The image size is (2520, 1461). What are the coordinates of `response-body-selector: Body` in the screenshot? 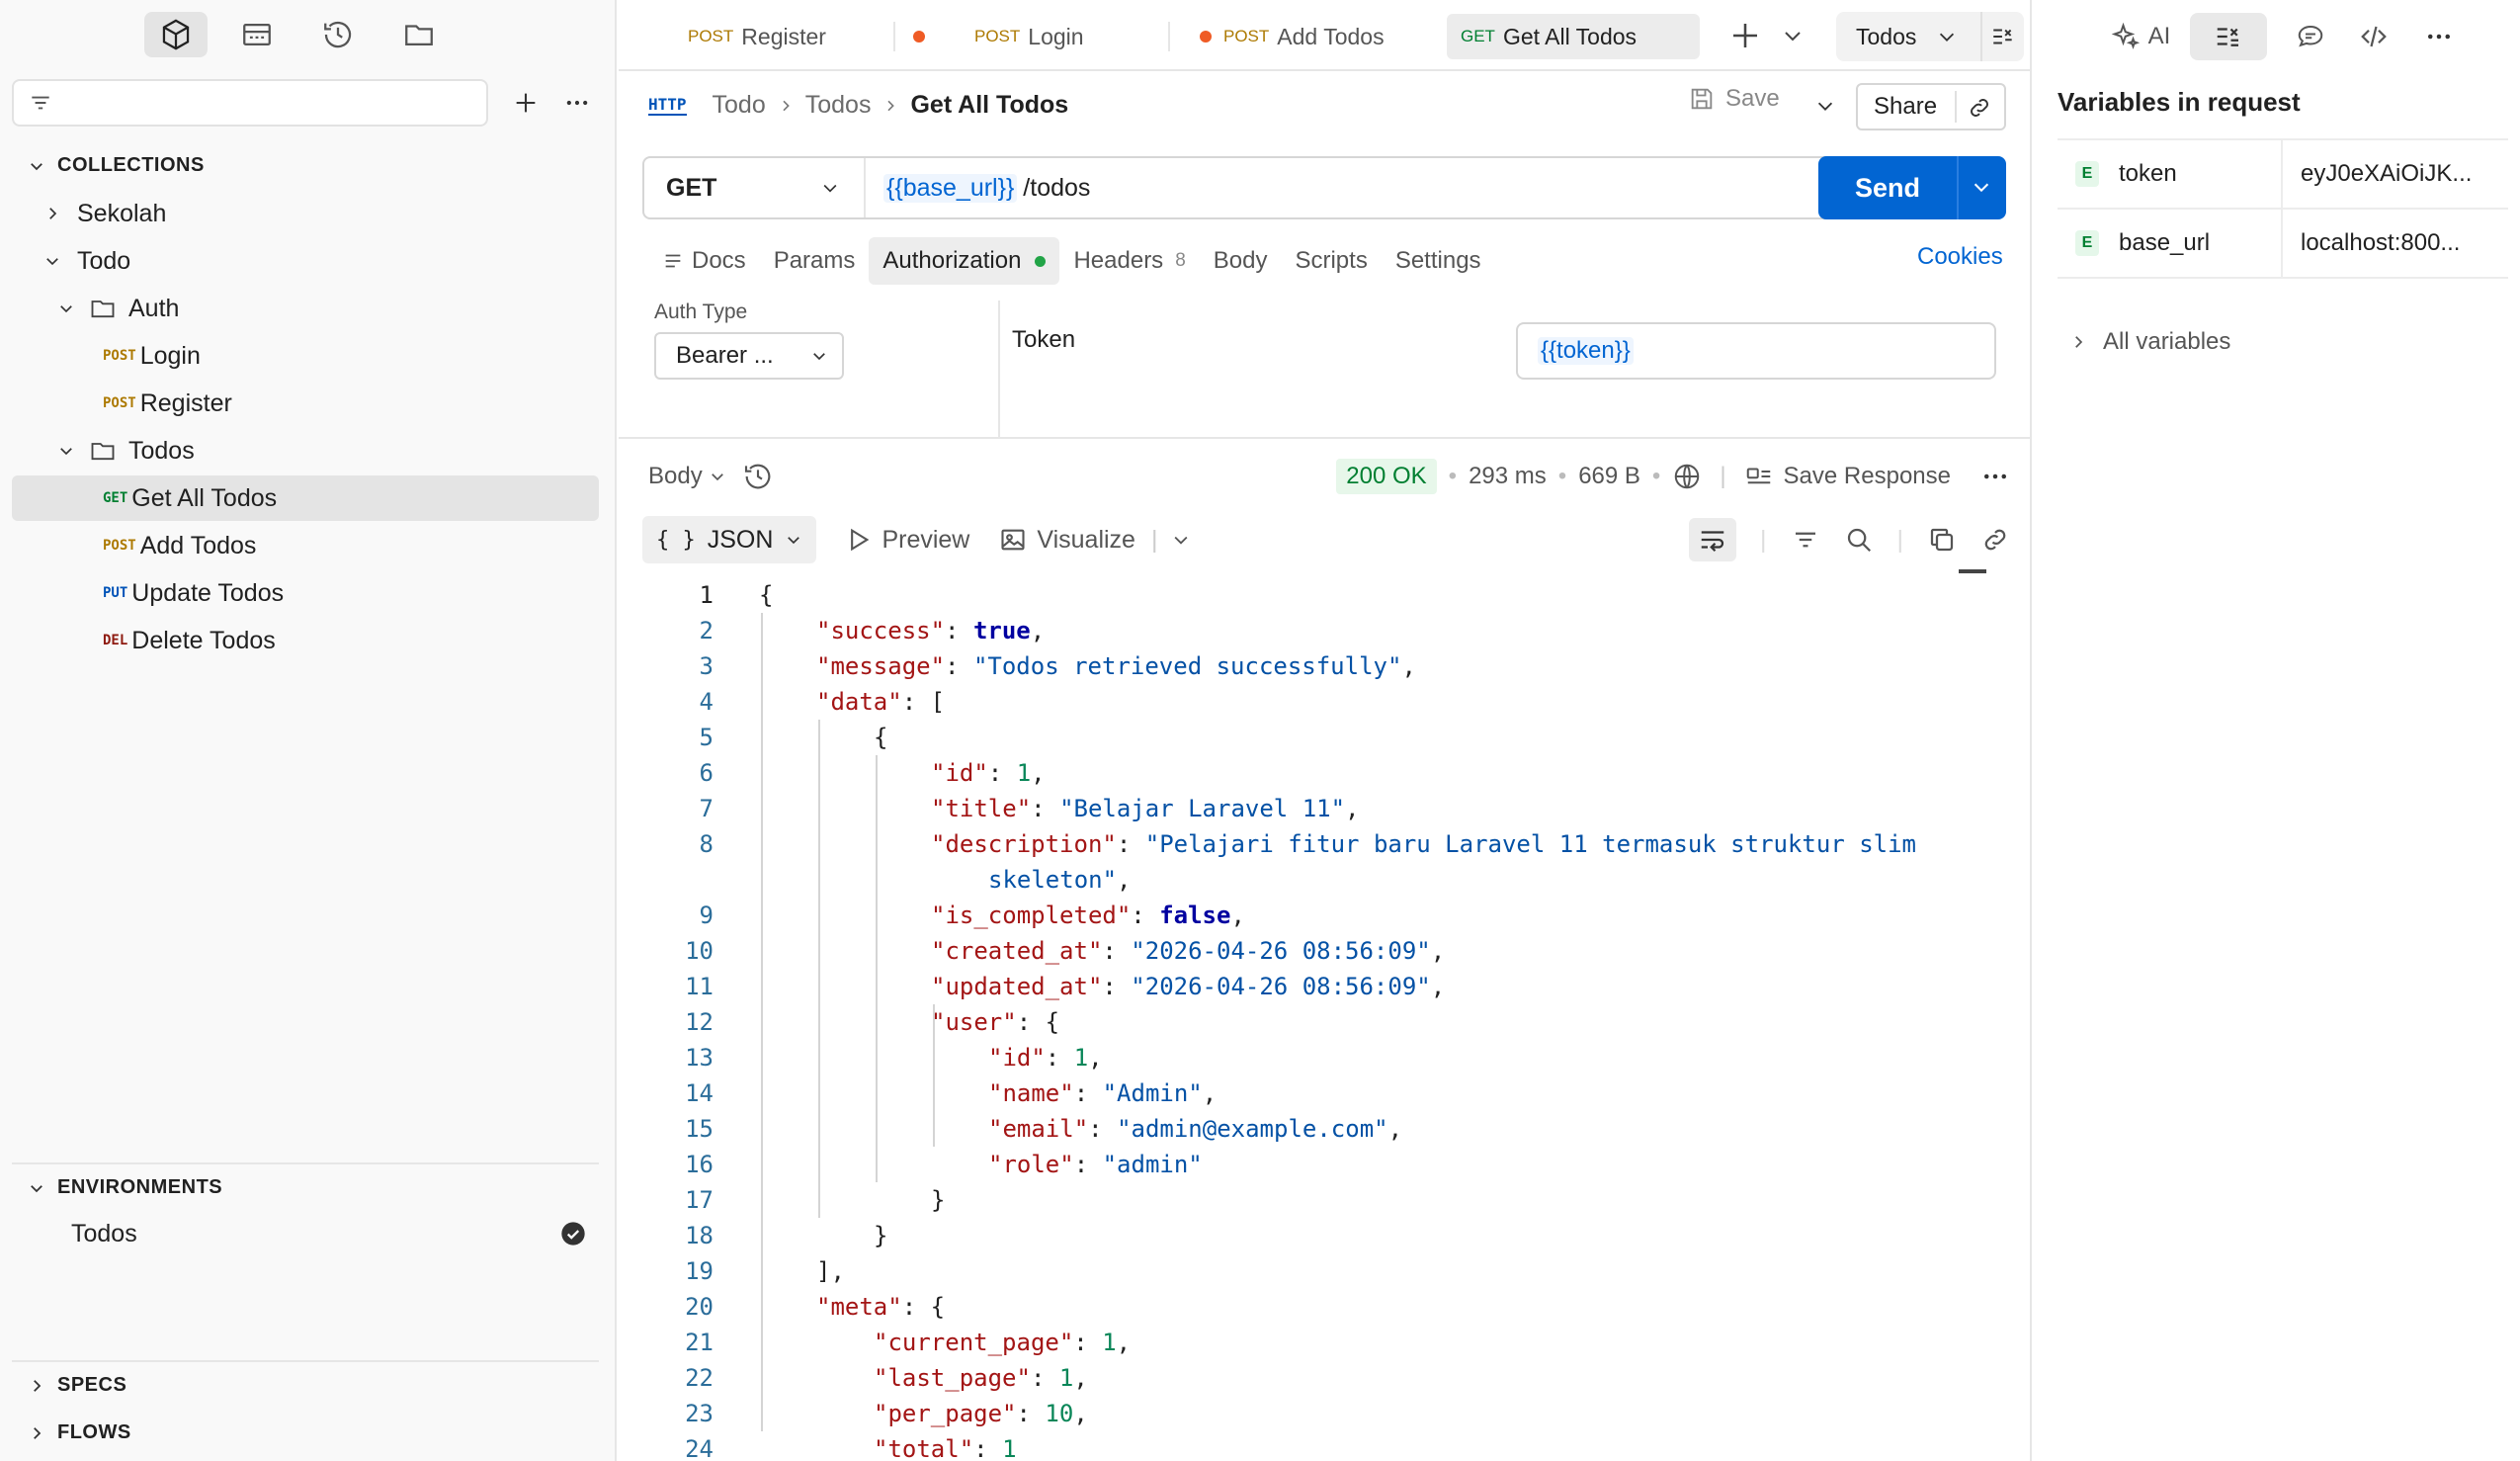 It's located at (687, 477).